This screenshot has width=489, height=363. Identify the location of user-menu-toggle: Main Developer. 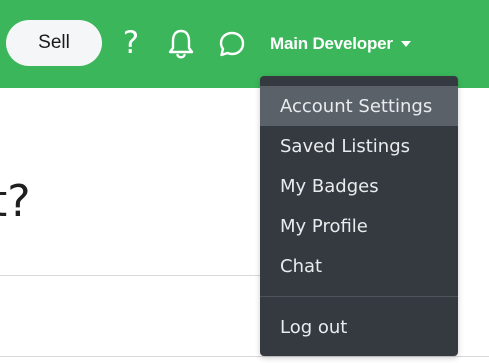
(340, 44).